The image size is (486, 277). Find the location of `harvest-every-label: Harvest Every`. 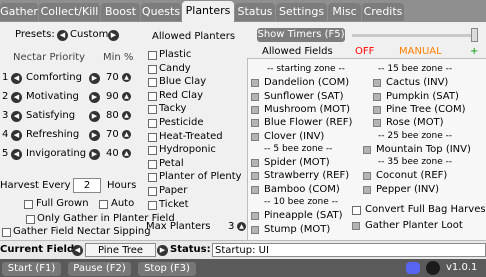

harvest-every-label: Harvest Every is located at coordinates (35, 185).